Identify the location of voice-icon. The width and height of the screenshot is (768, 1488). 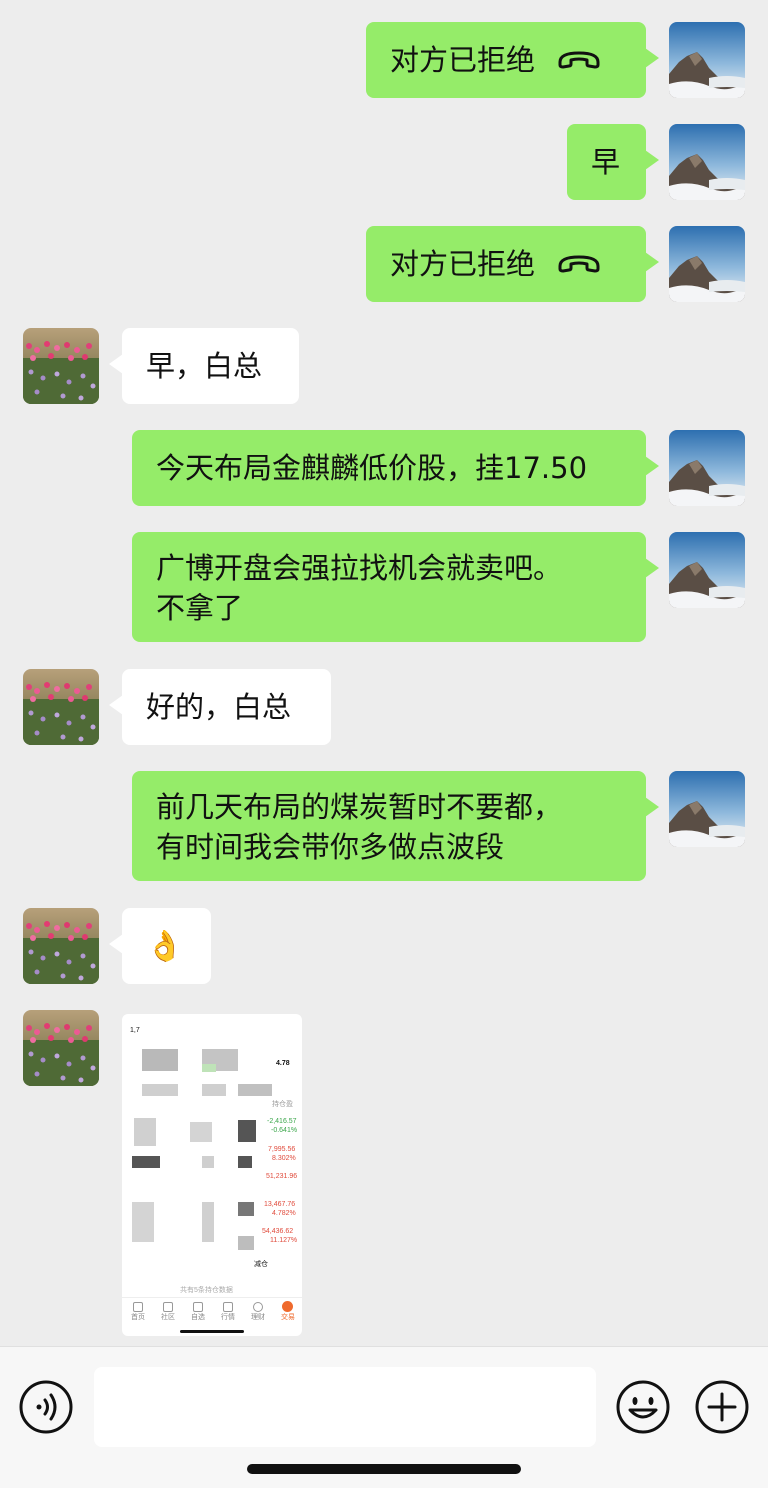
(46, 1407).